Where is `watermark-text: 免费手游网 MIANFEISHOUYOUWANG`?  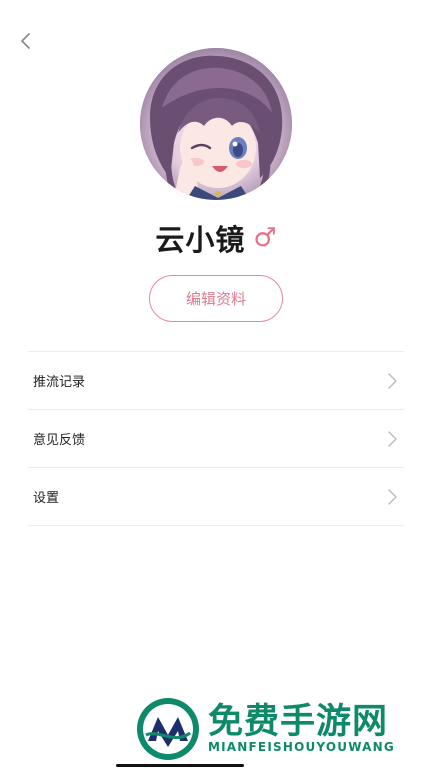
watermark-text: 免费手游网 MIANFEISHOUYOUWANG is located at coordinates (301, 727).